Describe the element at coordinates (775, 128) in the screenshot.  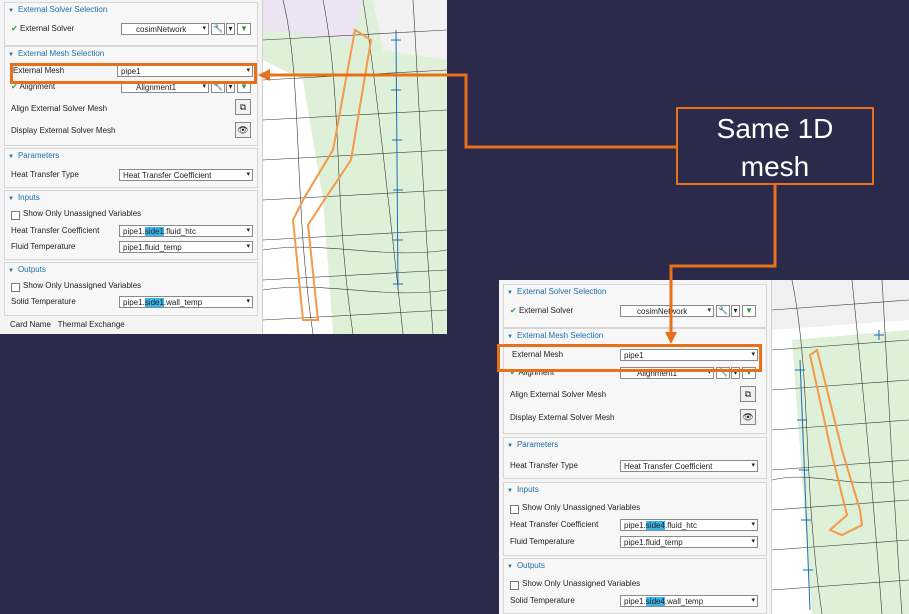
I see `callout-line1: Same 1D` at that location.